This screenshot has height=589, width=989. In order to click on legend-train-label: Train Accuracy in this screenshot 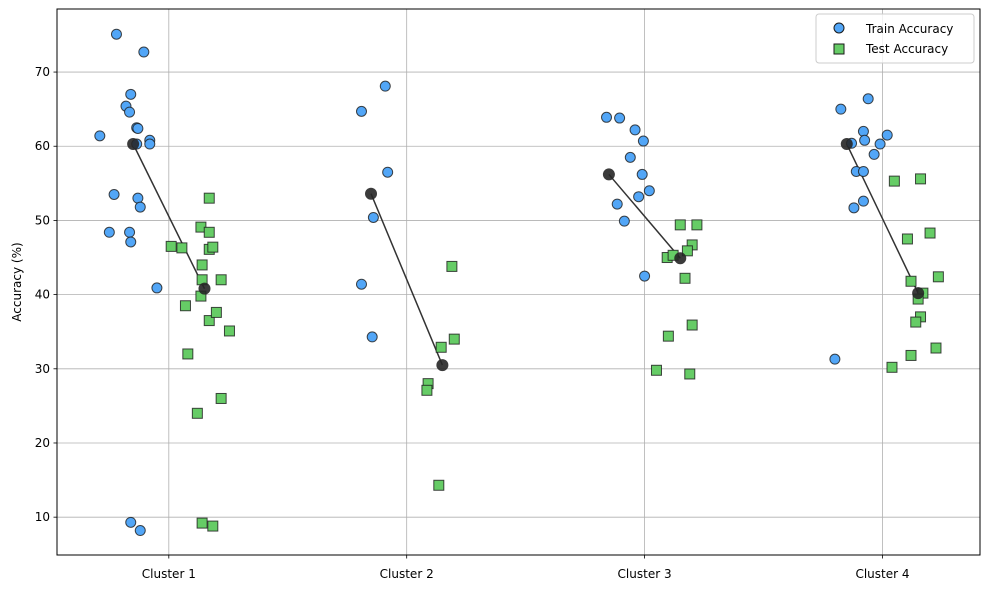, I will do `click(909, 29)`.